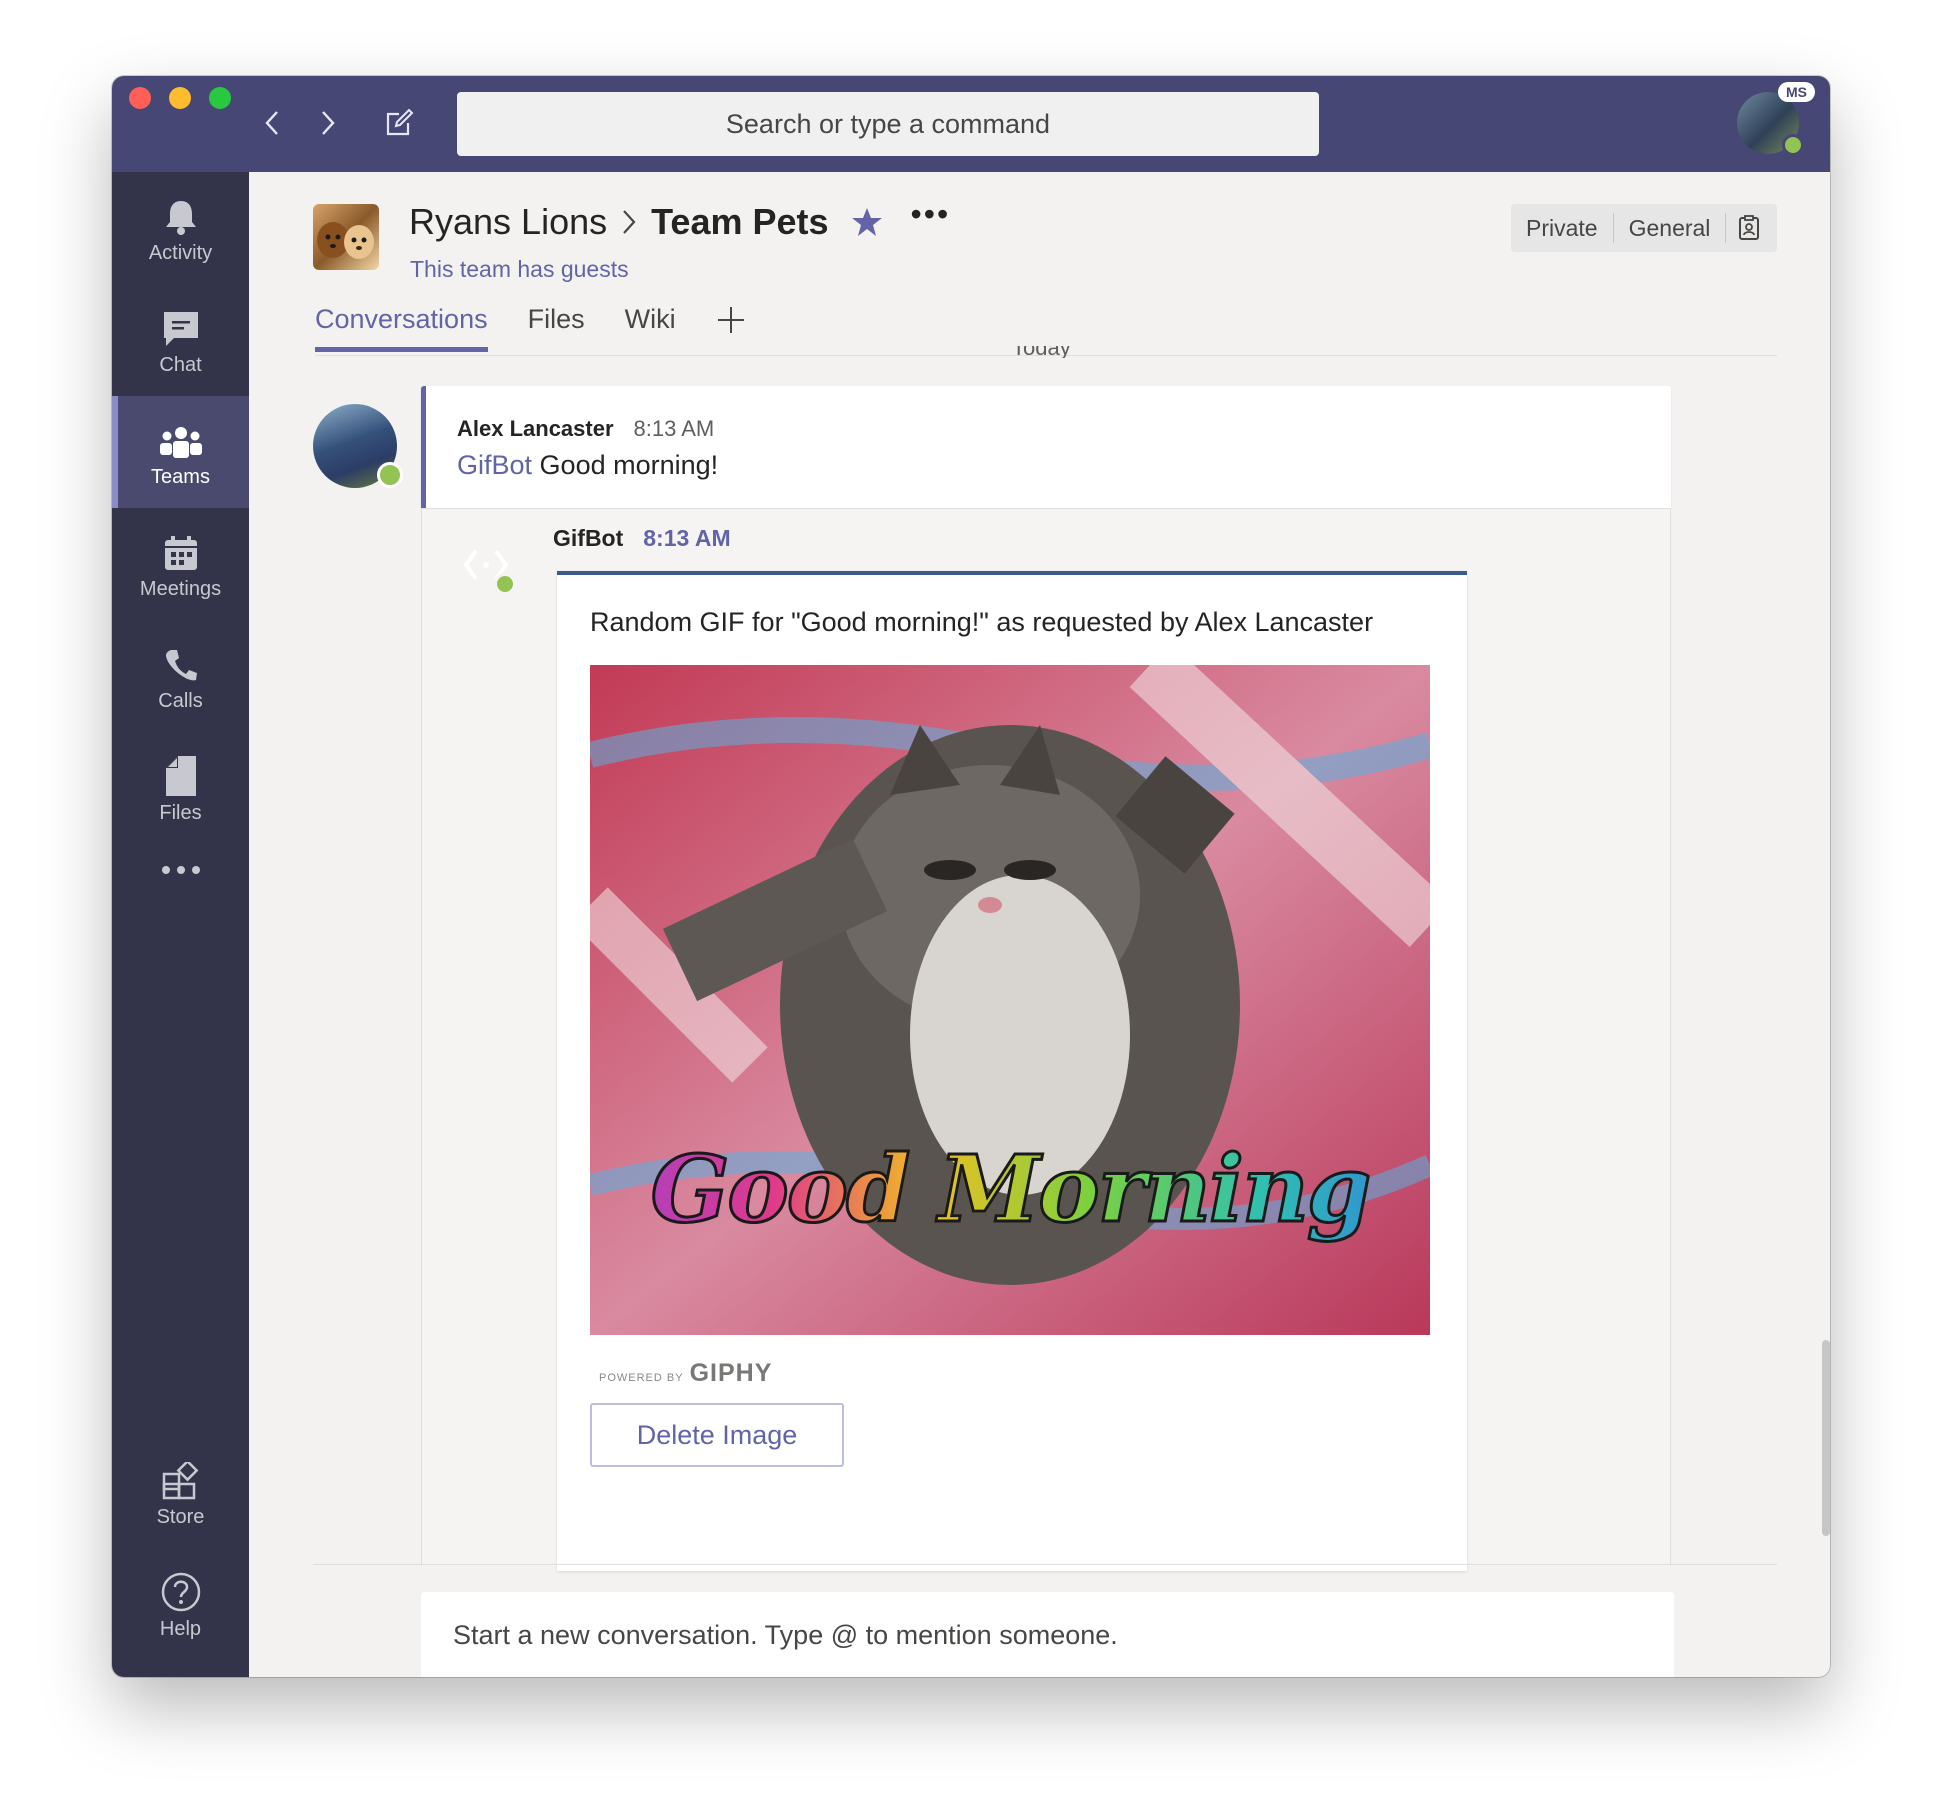 Image resolution: width=1936 pixels, height=1820 pixels. What do you see at coordinates (1796, 92) in the screenshot?
I see `tenant-badge: MS` at bounding box center [1796, 92].